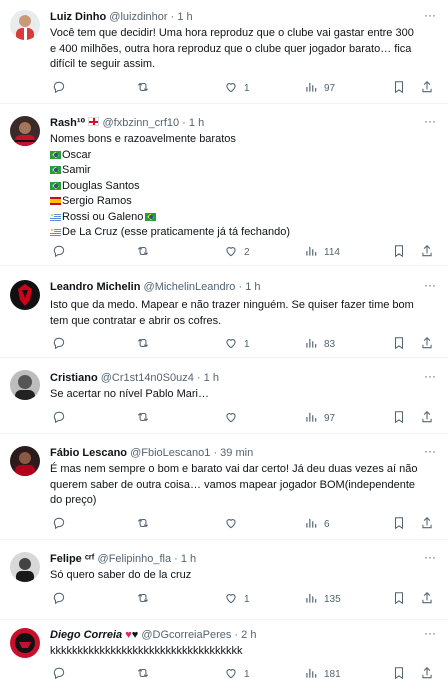 This screenshot has height=684, width=448. Describe the element at coordinates (94, 635) in the screenshot. I see `author-name: Diego Correia ♥♥` at that location.